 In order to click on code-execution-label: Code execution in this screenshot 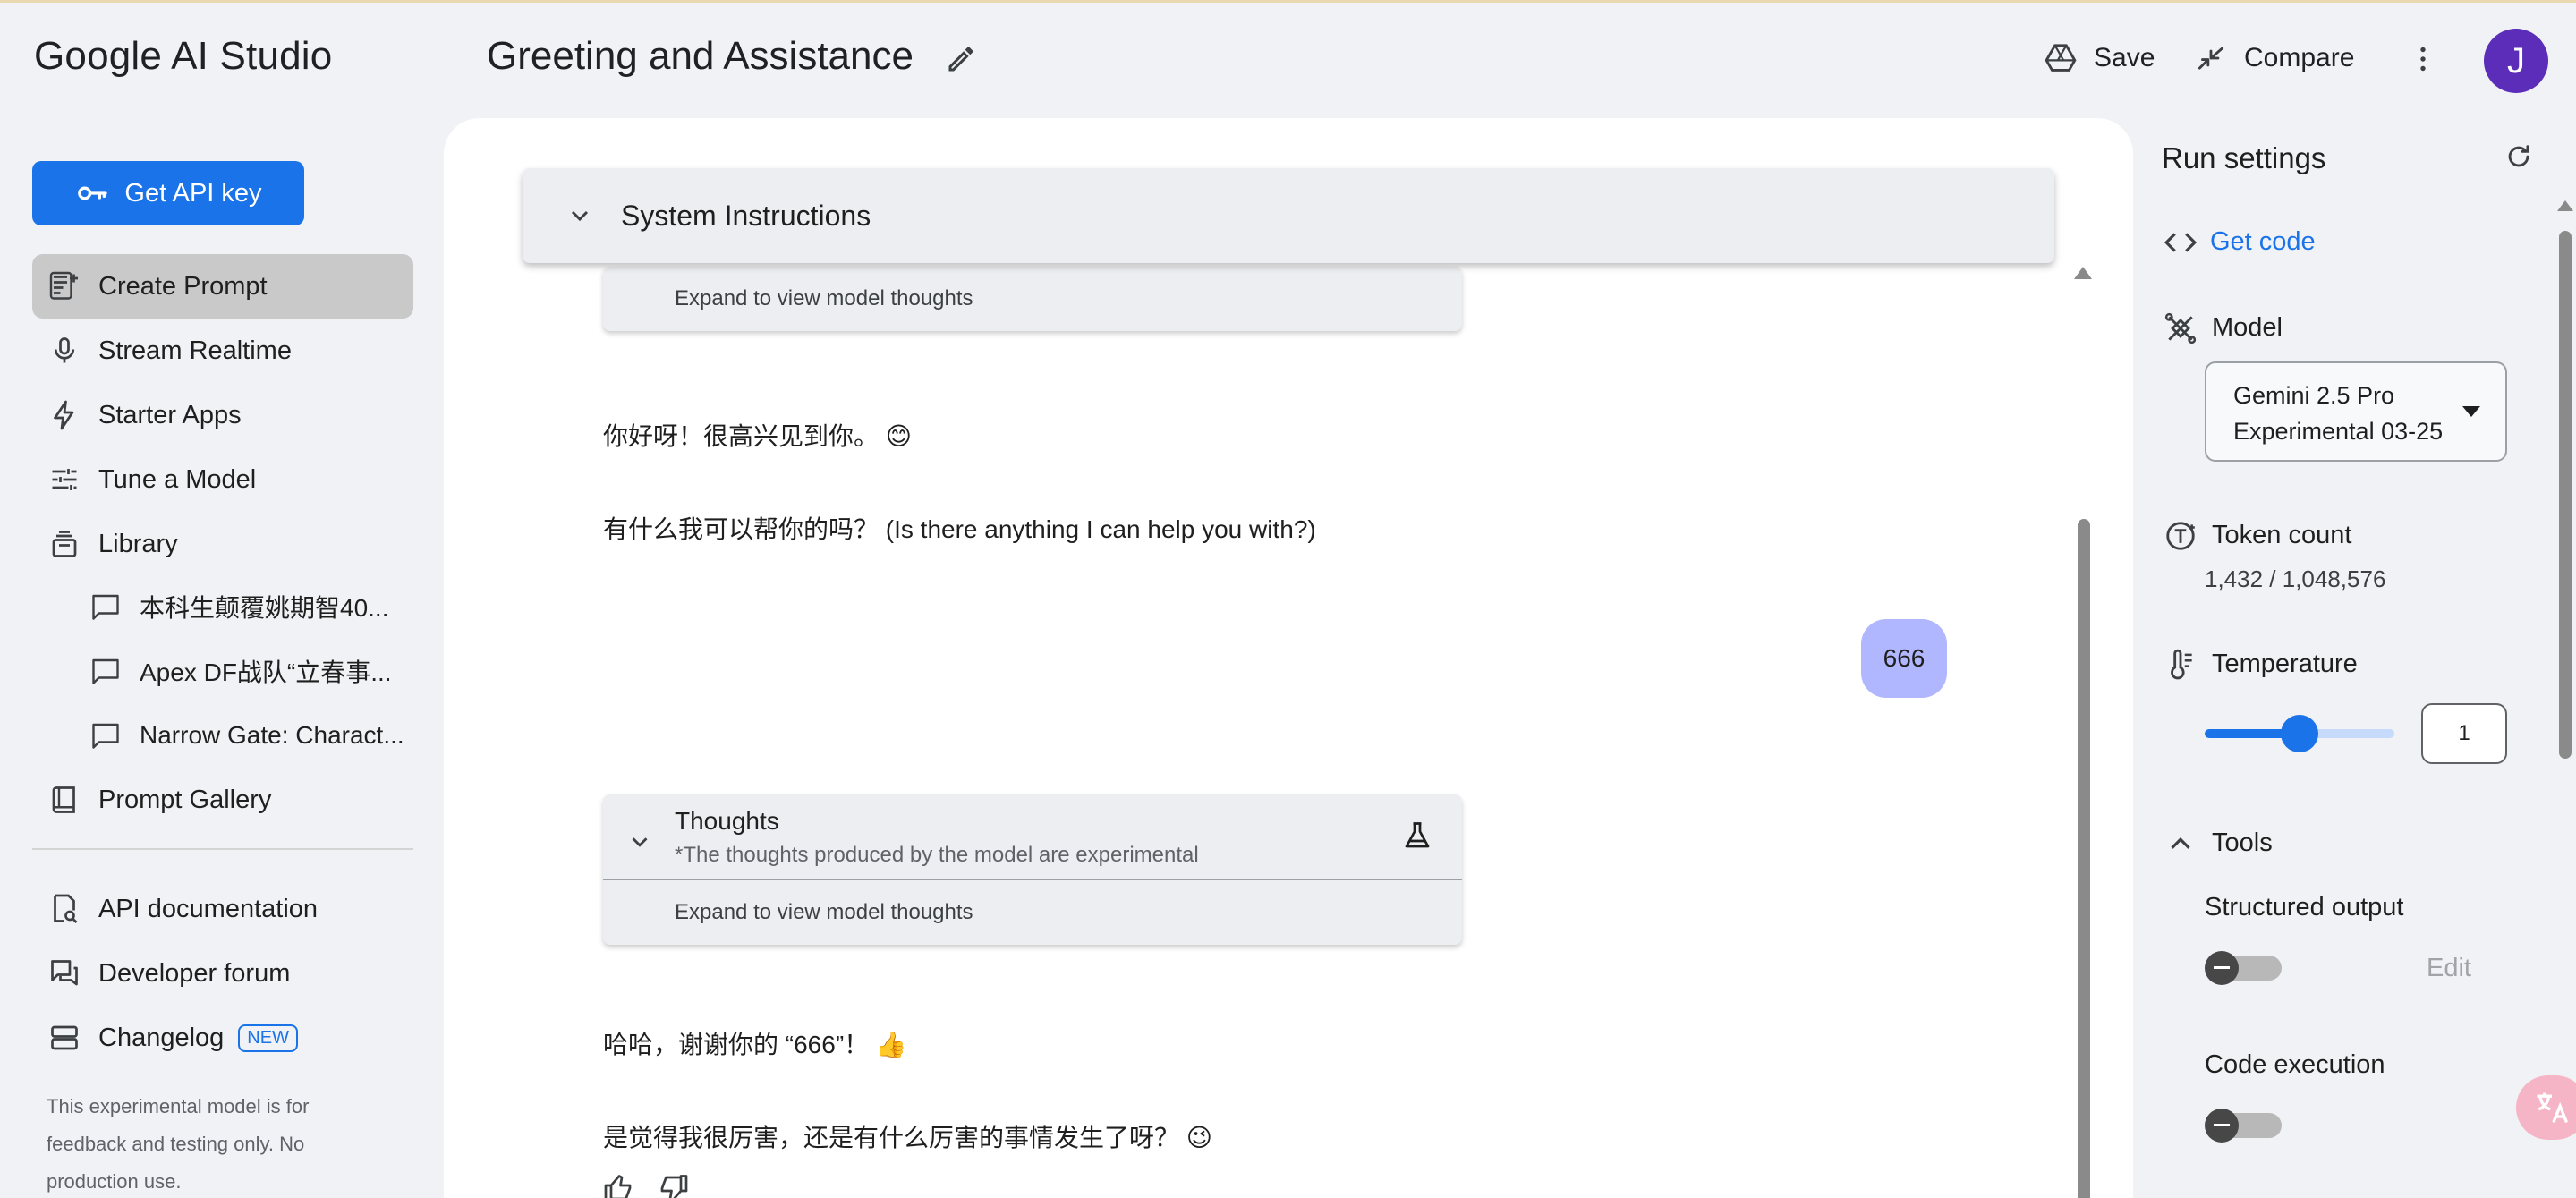, I will do `click(2295, 1064)`.